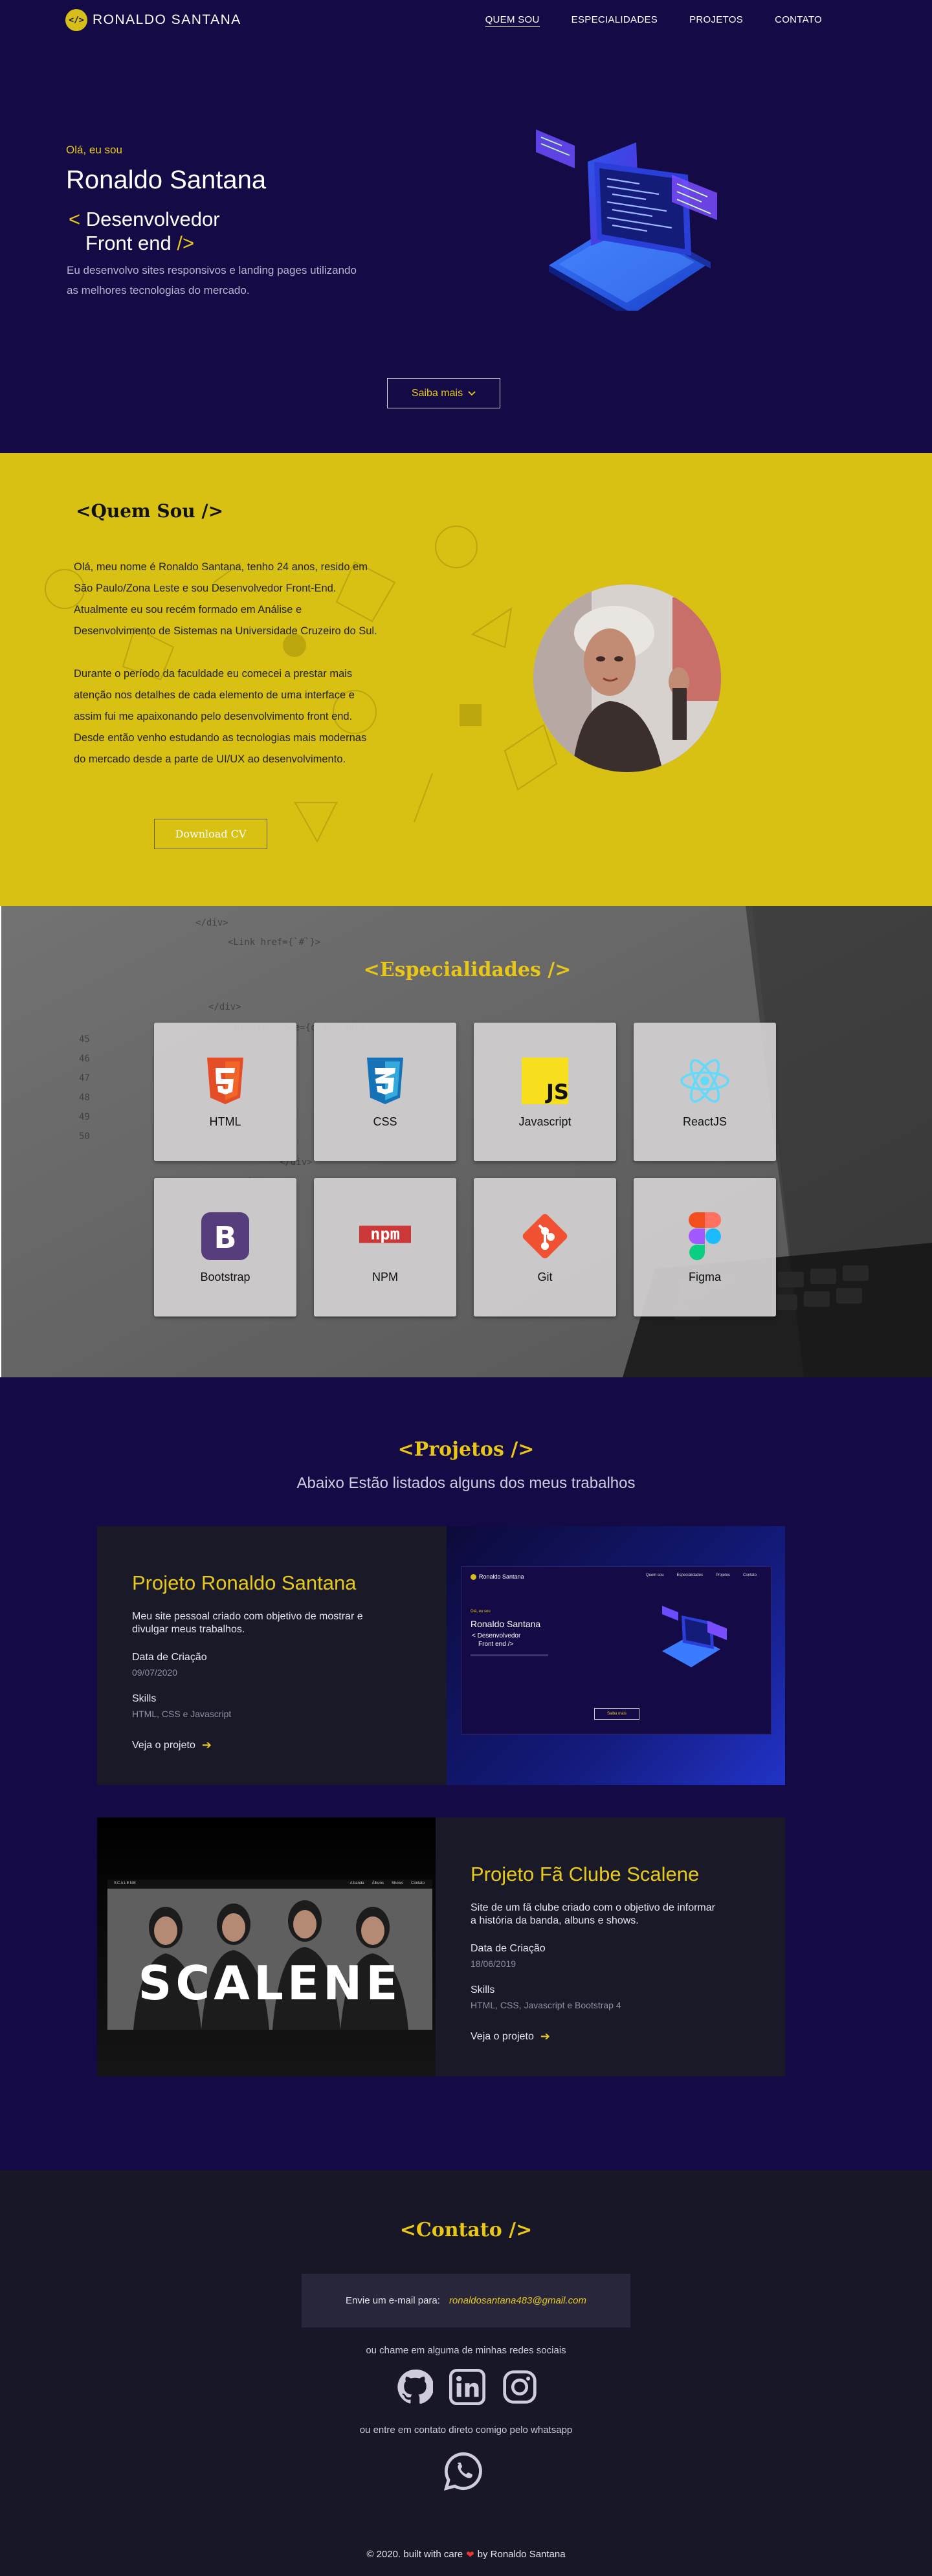  I want to click on nav-link-quem-sou: QUEM SOU, so click(512, 20).